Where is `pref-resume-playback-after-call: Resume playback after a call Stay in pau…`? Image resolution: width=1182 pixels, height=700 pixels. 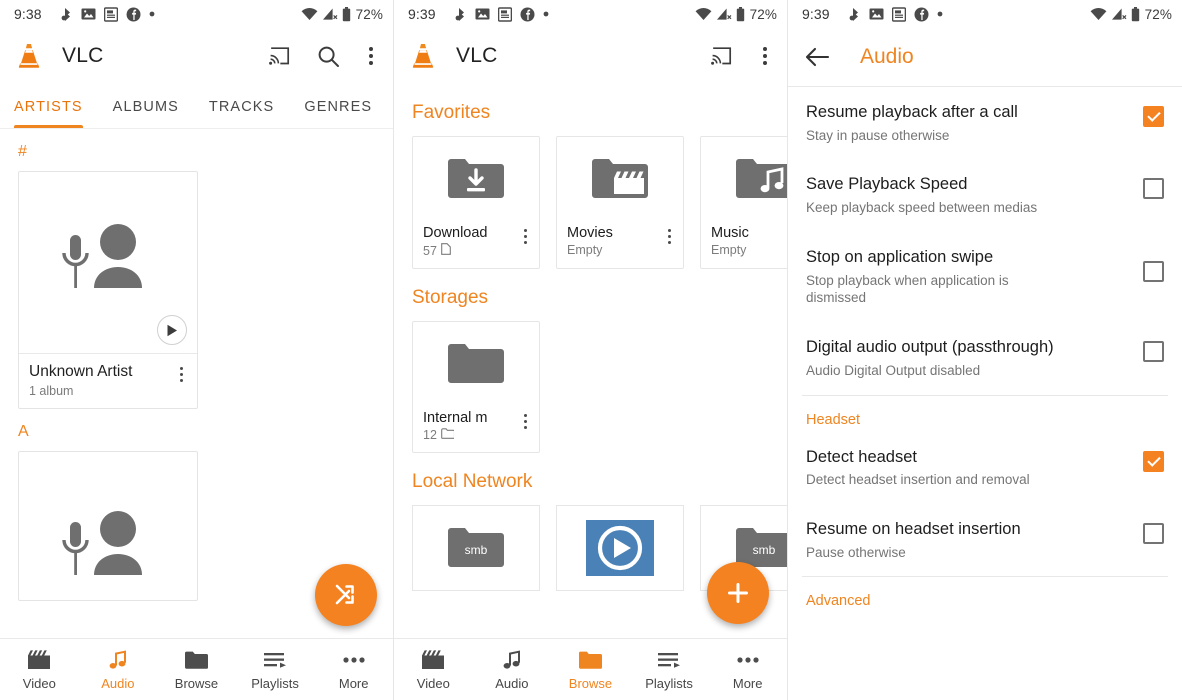
pref-resume-playback-after-call: Resume playback after a call Stay in pau… is located at coordinates (985, 123).